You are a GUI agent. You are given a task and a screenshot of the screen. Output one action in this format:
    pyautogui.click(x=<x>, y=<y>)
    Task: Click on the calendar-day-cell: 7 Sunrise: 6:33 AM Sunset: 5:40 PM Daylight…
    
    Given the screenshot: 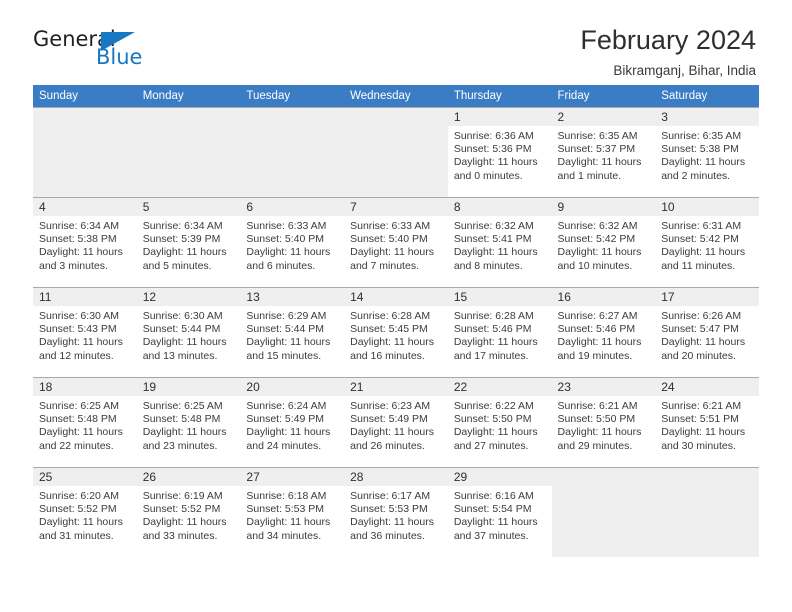 What is the action you would take?
    pyautogui.click(x=396, y=242)
    